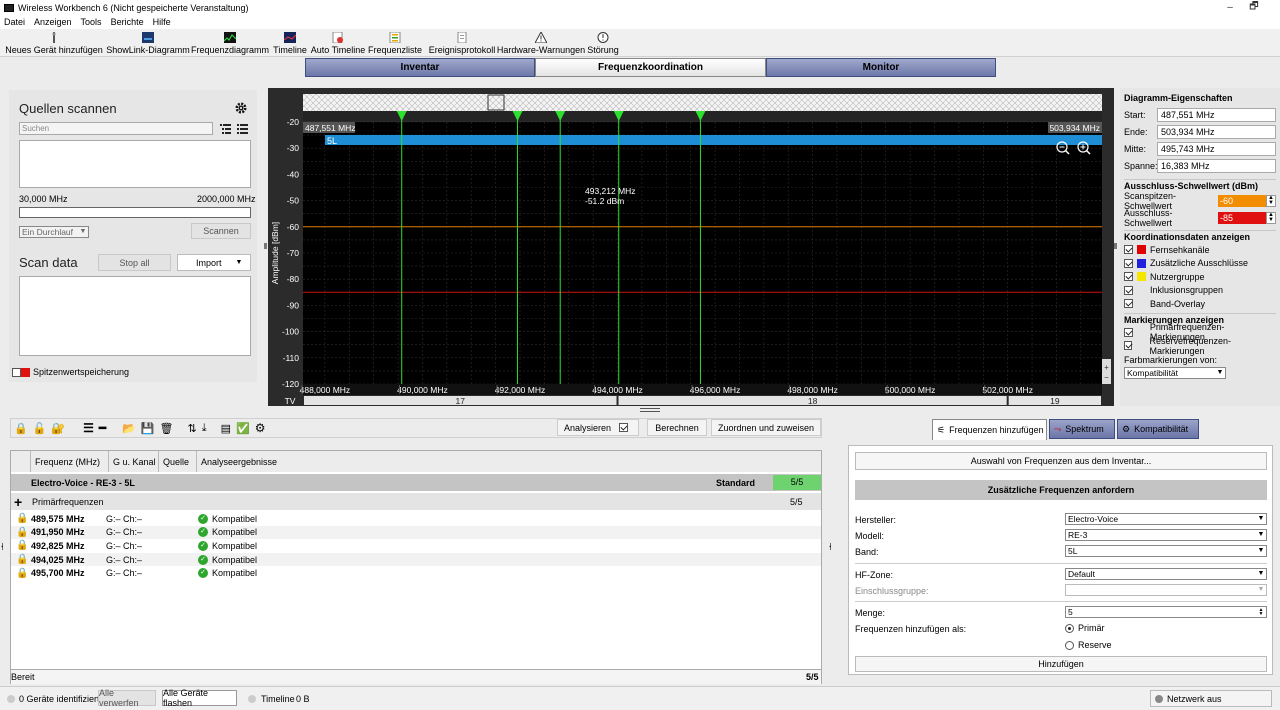 Image resolution: width=1280 pixels, height=710 pixels. I want to click on primary-radio: Primär, so click(1085, 628).